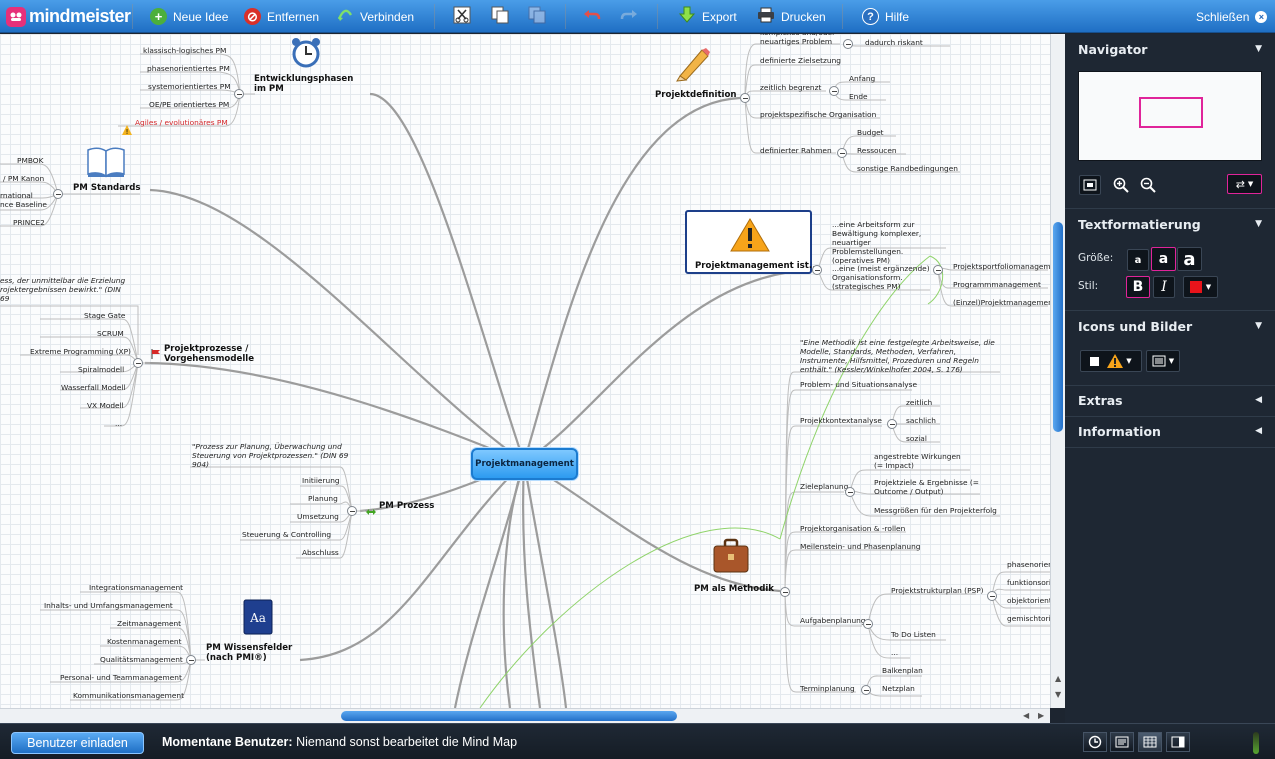  What do you see at coordinates (1028, 564) in the screenshot?
I see `node-method-item: phasenorient` at bounding box center [1028, 564].